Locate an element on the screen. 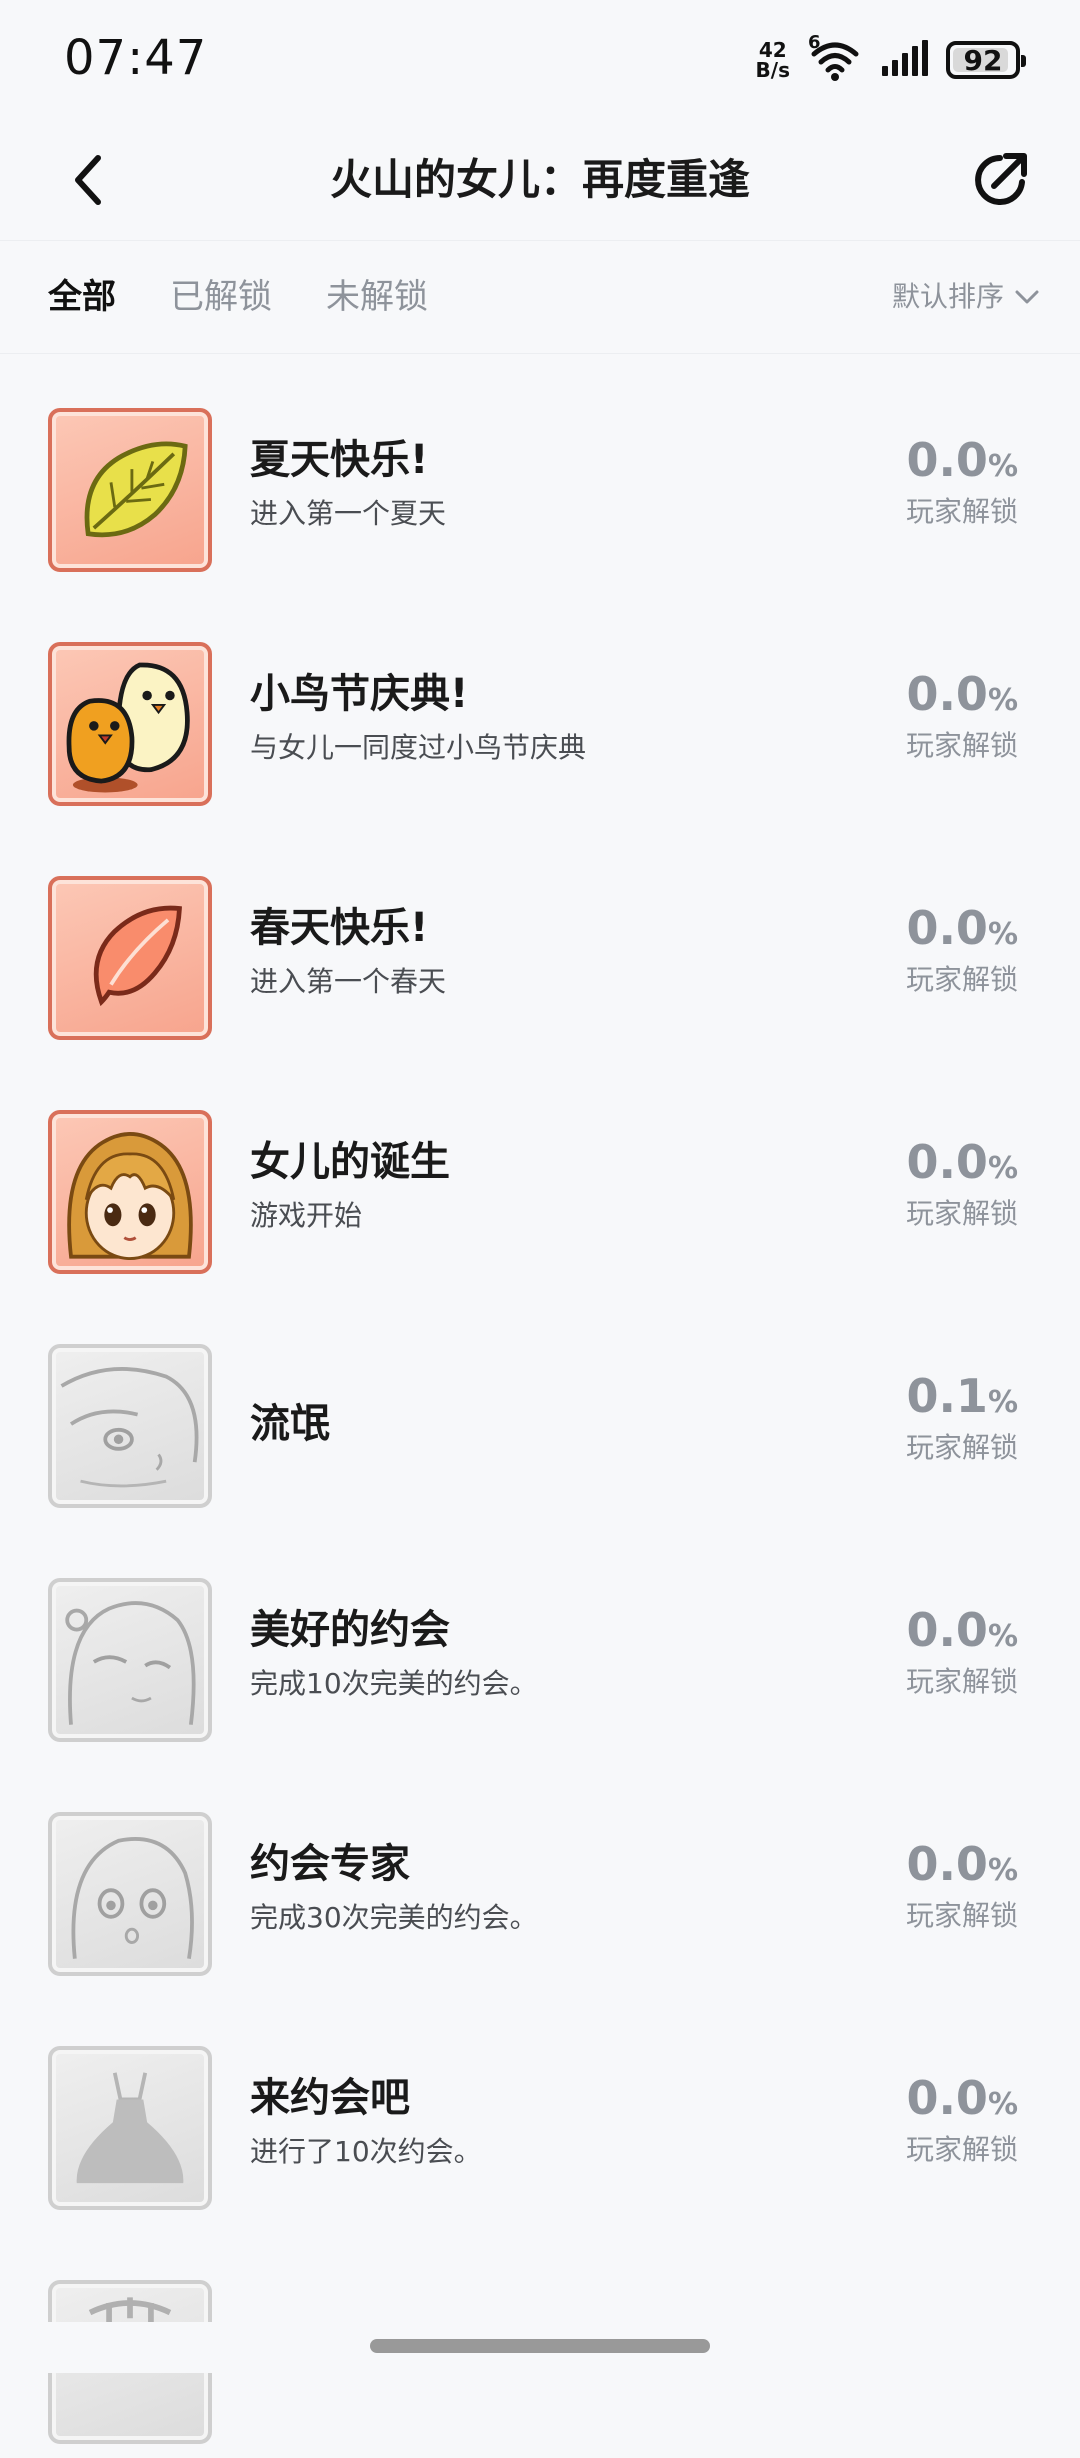  share-button is located at coordinates (1000, 180).